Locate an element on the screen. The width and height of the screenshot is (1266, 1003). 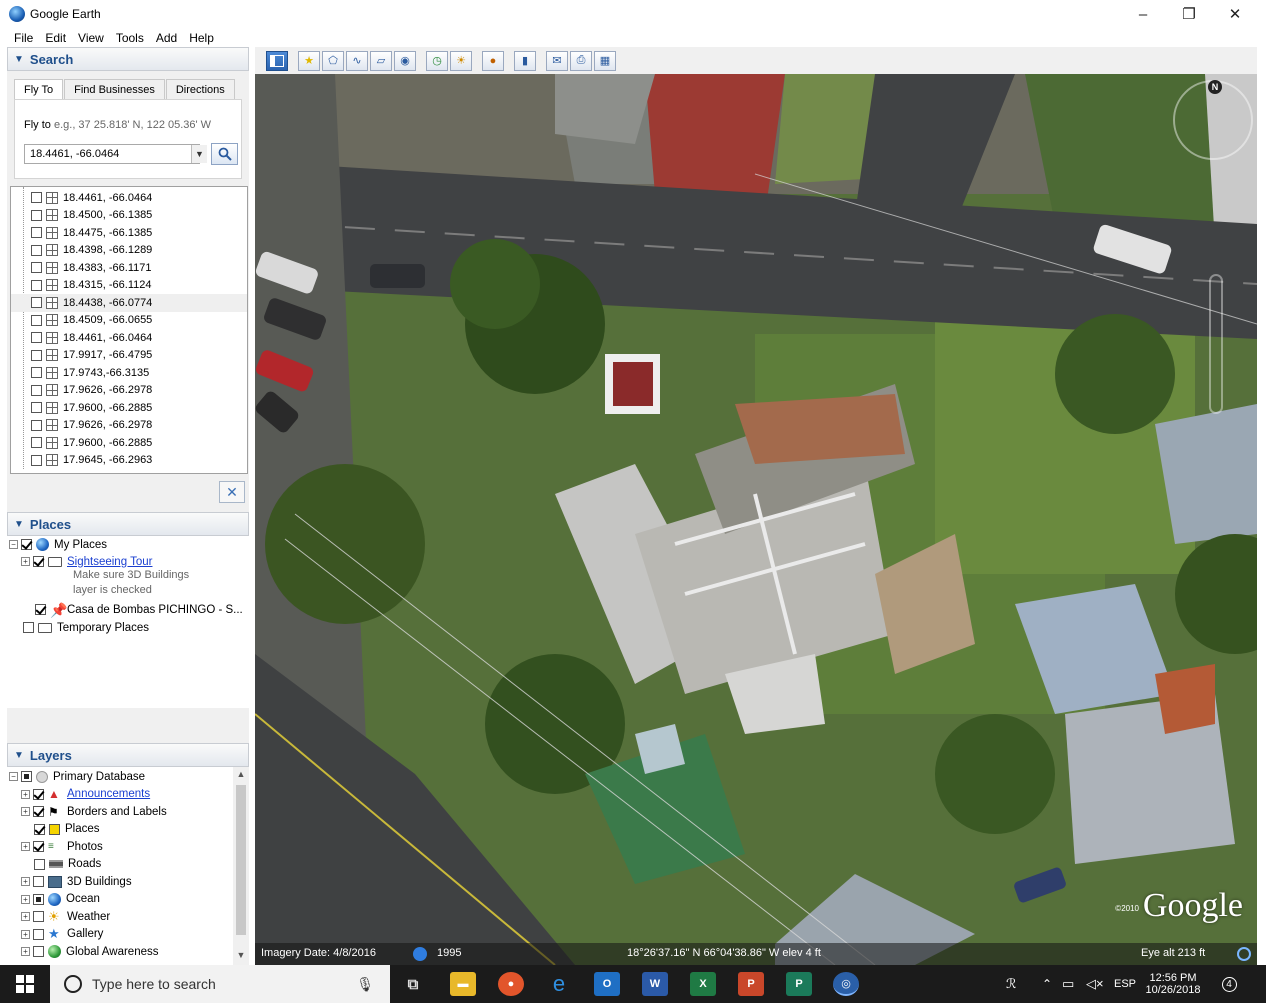
scrollbar-thumb is located at coordinates (241, 860).